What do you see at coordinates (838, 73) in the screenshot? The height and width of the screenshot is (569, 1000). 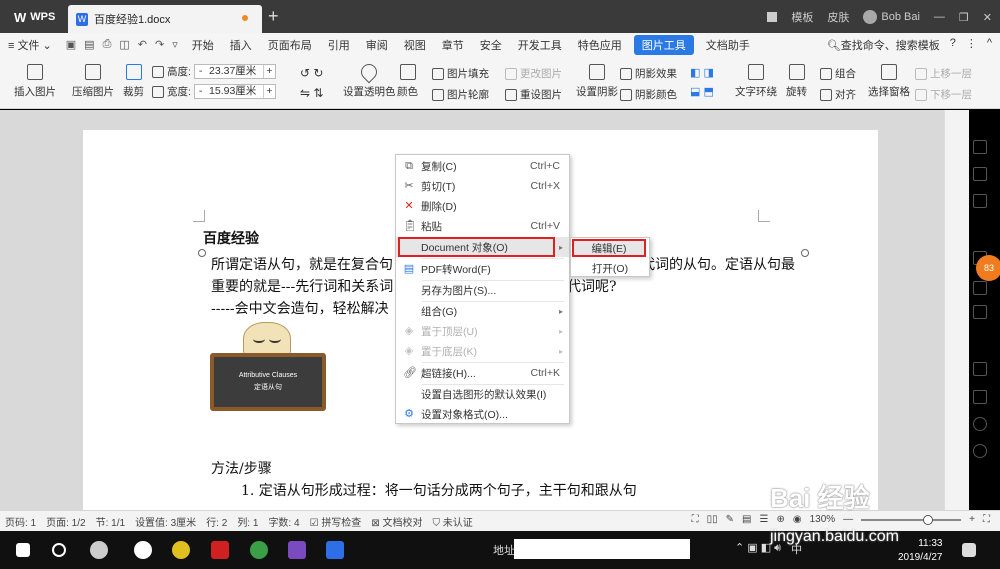 I see `group-button: 组合` at bounding box center [838, 73].